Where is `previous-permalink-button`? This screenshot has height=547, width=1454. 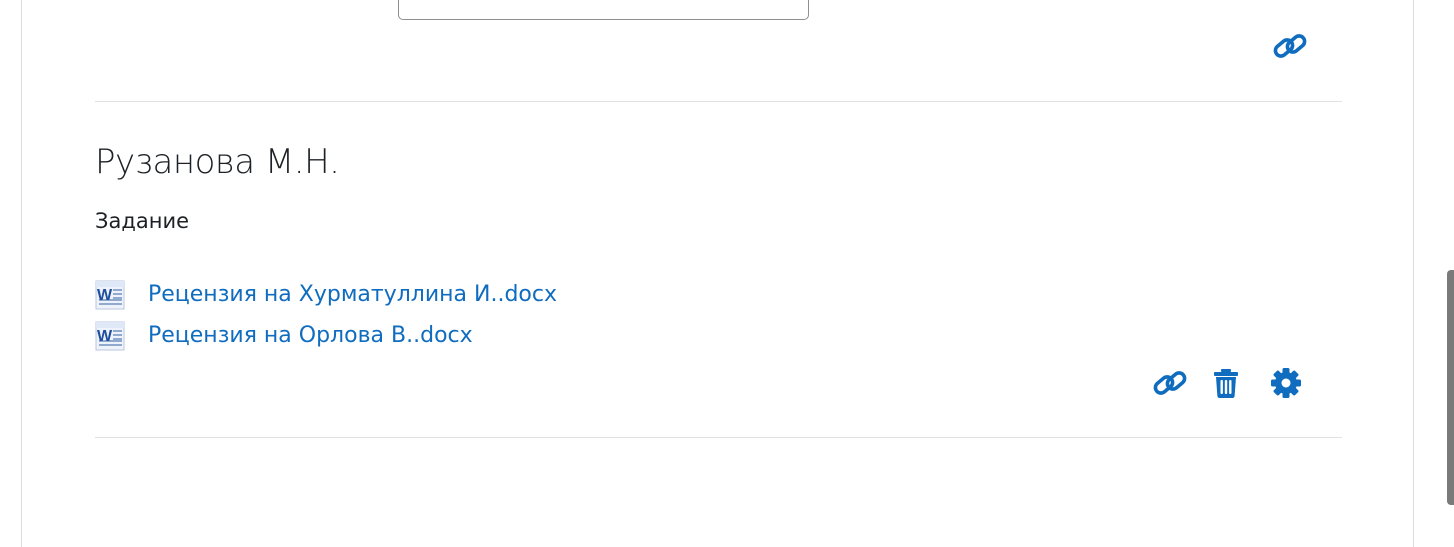 previous-permalink-button is located at coordinates (1290, 46).